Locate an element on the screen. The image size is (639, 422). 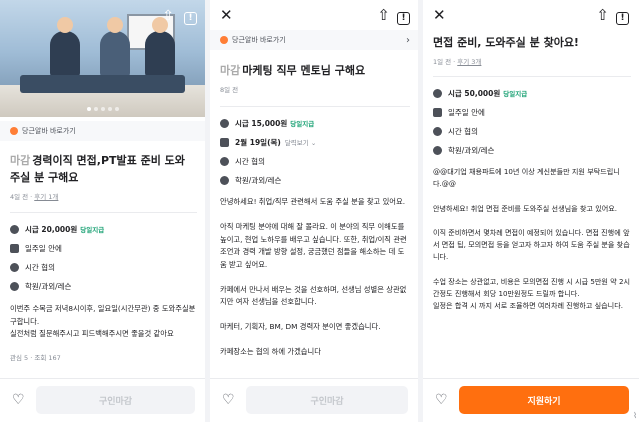
date-row: 2월 19일(목) 달력보기 ⌄ is located at coordinates (315, 142).